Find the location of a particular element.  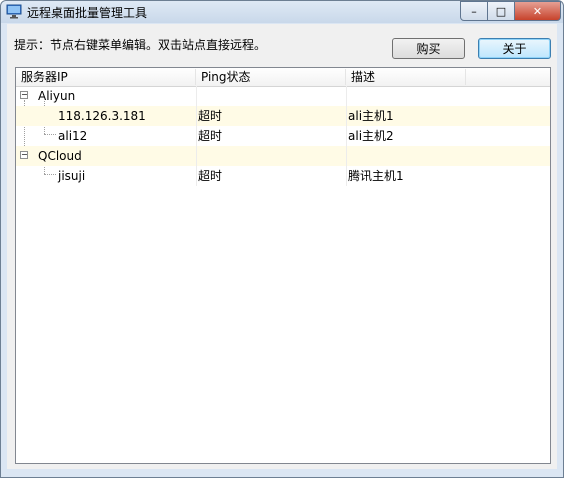

minimize-button: – is located at coordinates (474, 11).